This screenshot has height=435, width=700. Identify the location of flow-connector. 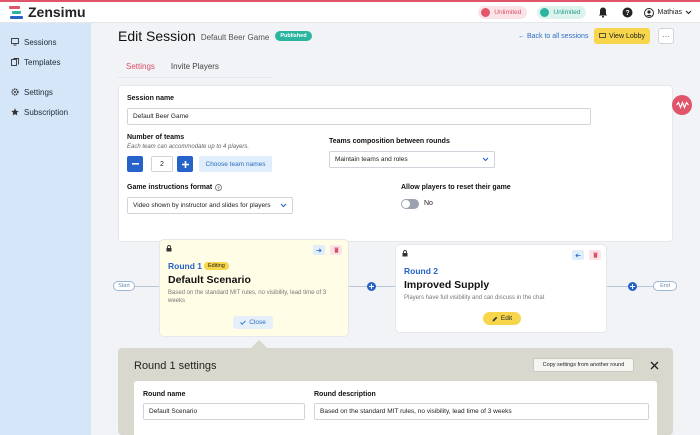
(147, 286).